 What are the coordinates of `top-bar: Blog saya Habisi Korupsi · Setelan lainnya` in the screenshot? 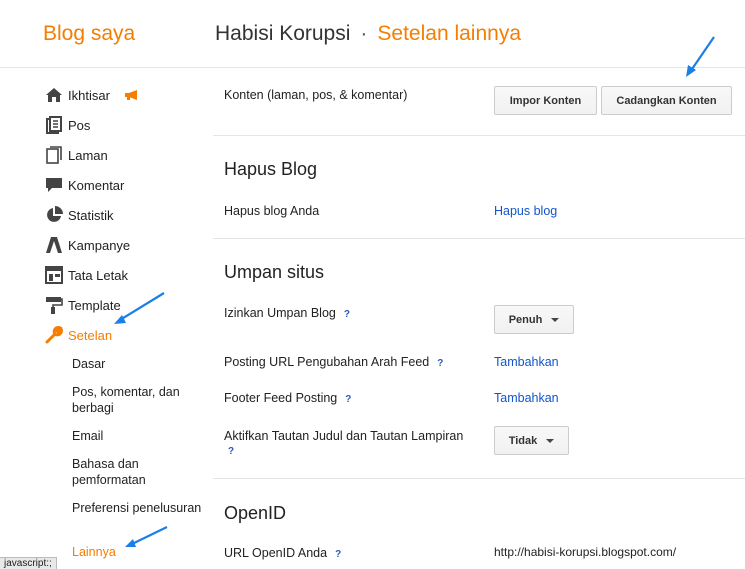 It's located at (372, 34).